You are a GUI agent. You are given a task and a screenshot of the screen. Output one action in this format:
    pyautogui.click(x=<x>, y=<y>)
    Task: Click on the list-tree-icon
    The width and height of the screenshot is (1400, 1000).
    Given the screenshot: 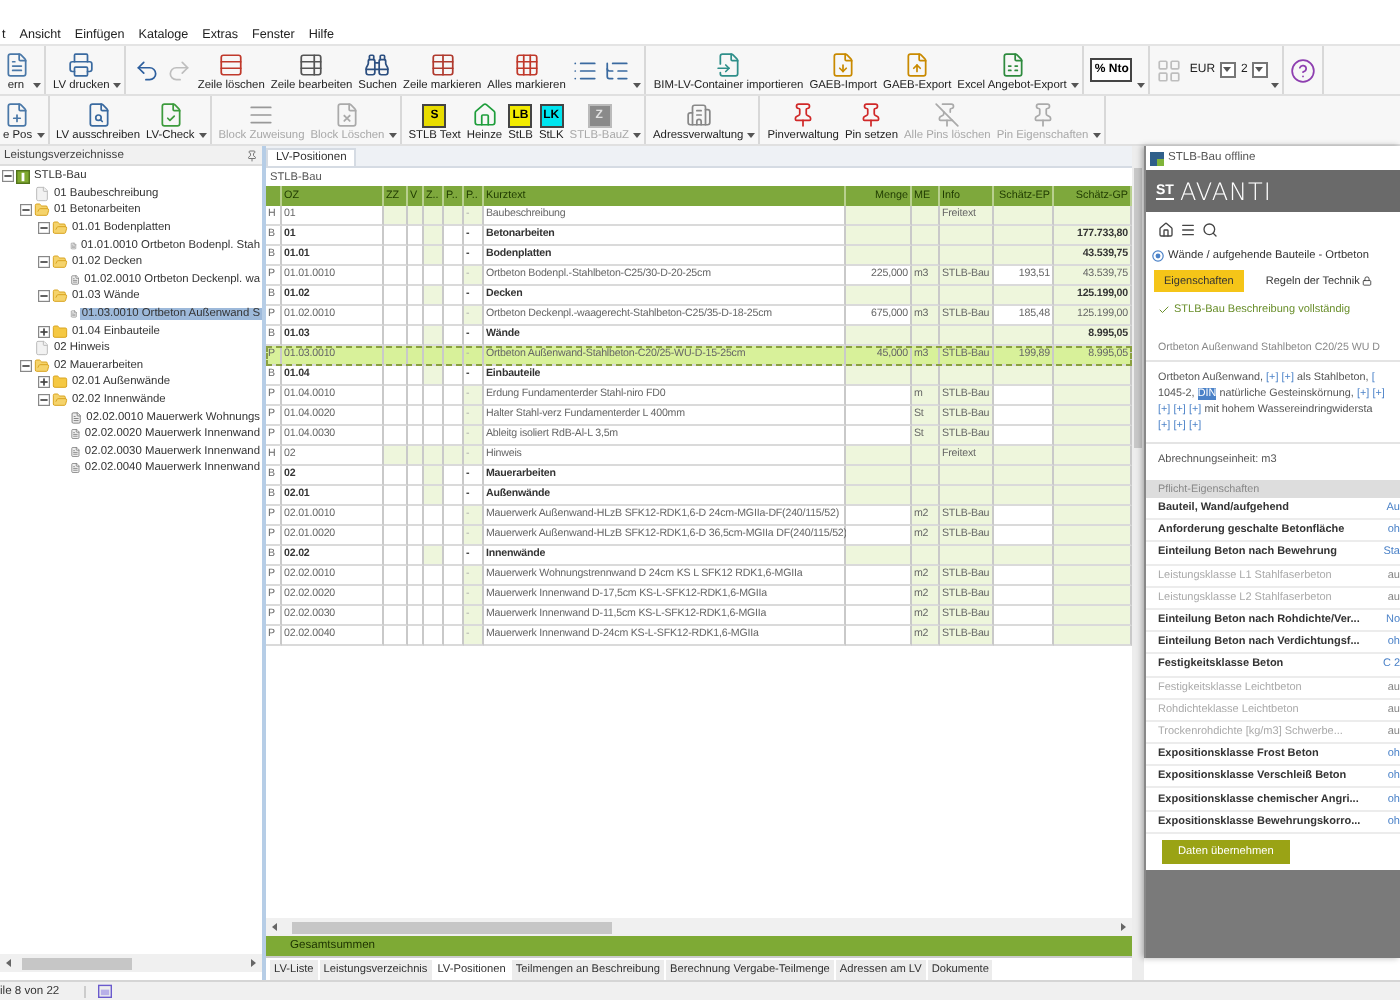 What is the action you would take?
    pyautogui.click(x=616, y=70)
    